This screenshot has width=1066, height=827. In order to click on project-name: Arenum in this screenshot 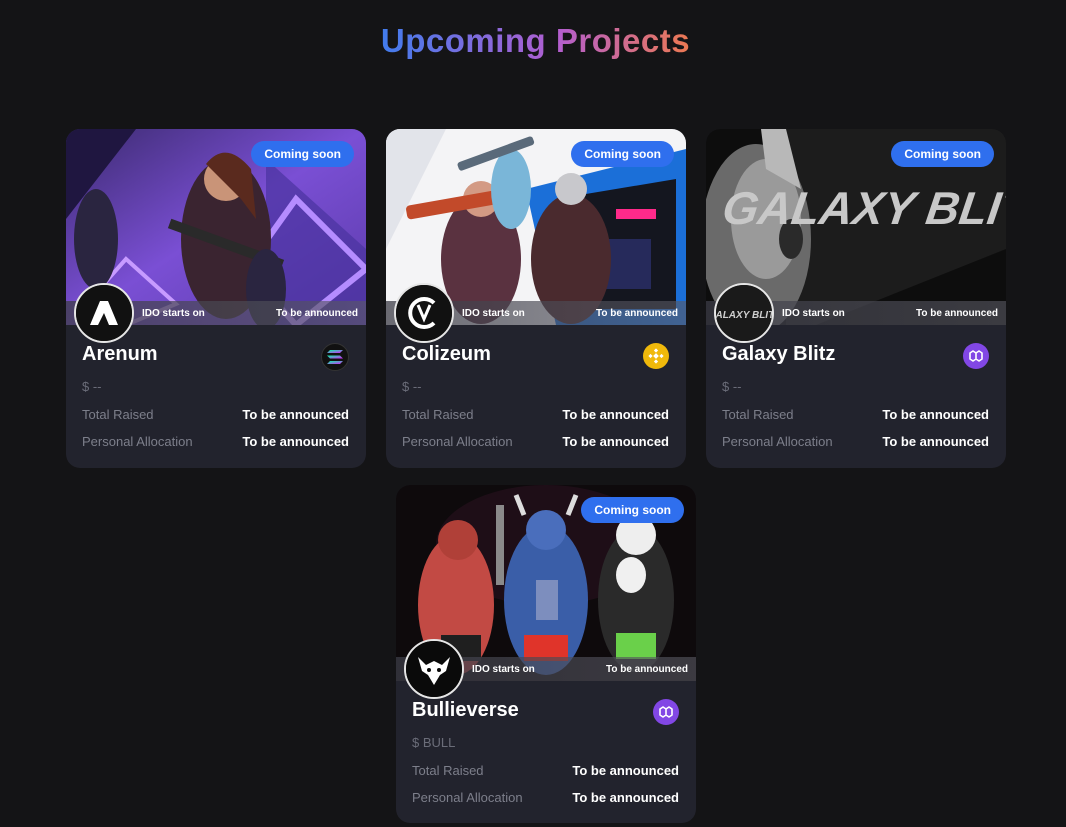, I will do `click(120, 354)`.